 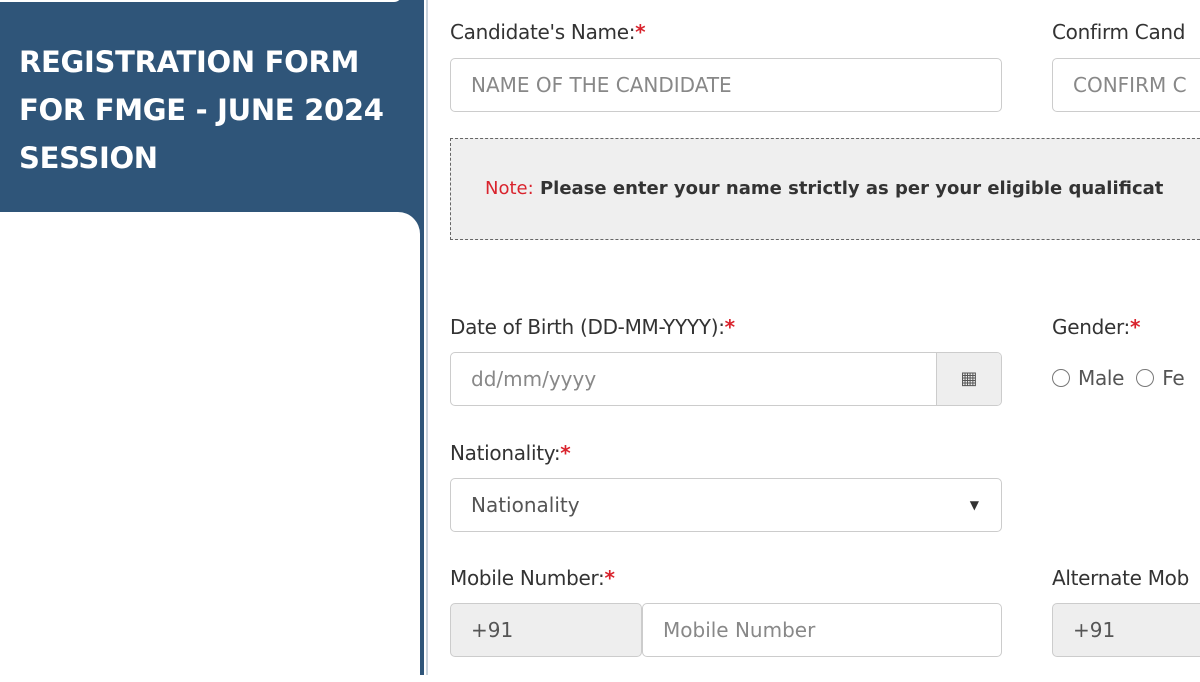 I want to click on nationality-label: Nationality:*, so click(x=510, y=453).